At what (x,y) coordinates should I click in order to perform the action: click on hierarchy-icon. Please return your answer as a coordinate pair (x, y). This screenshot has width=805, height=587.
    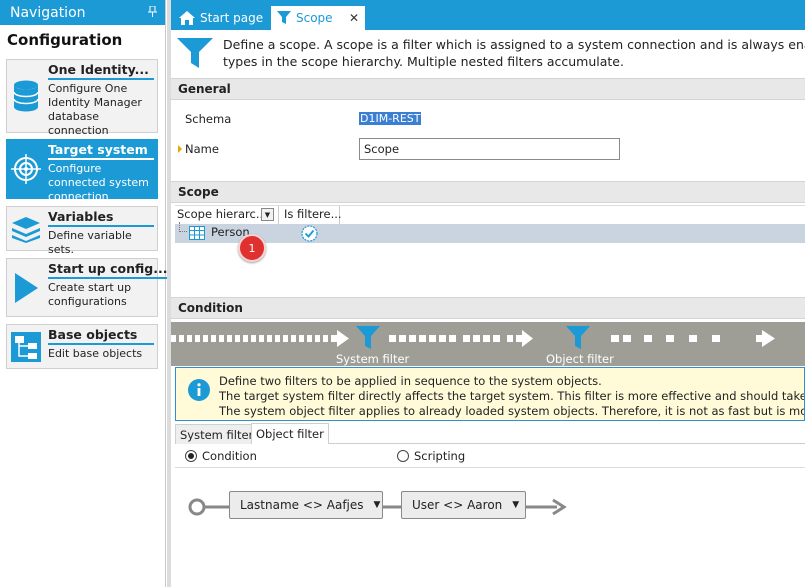
    Looking at the image, I should click on (26, 346).